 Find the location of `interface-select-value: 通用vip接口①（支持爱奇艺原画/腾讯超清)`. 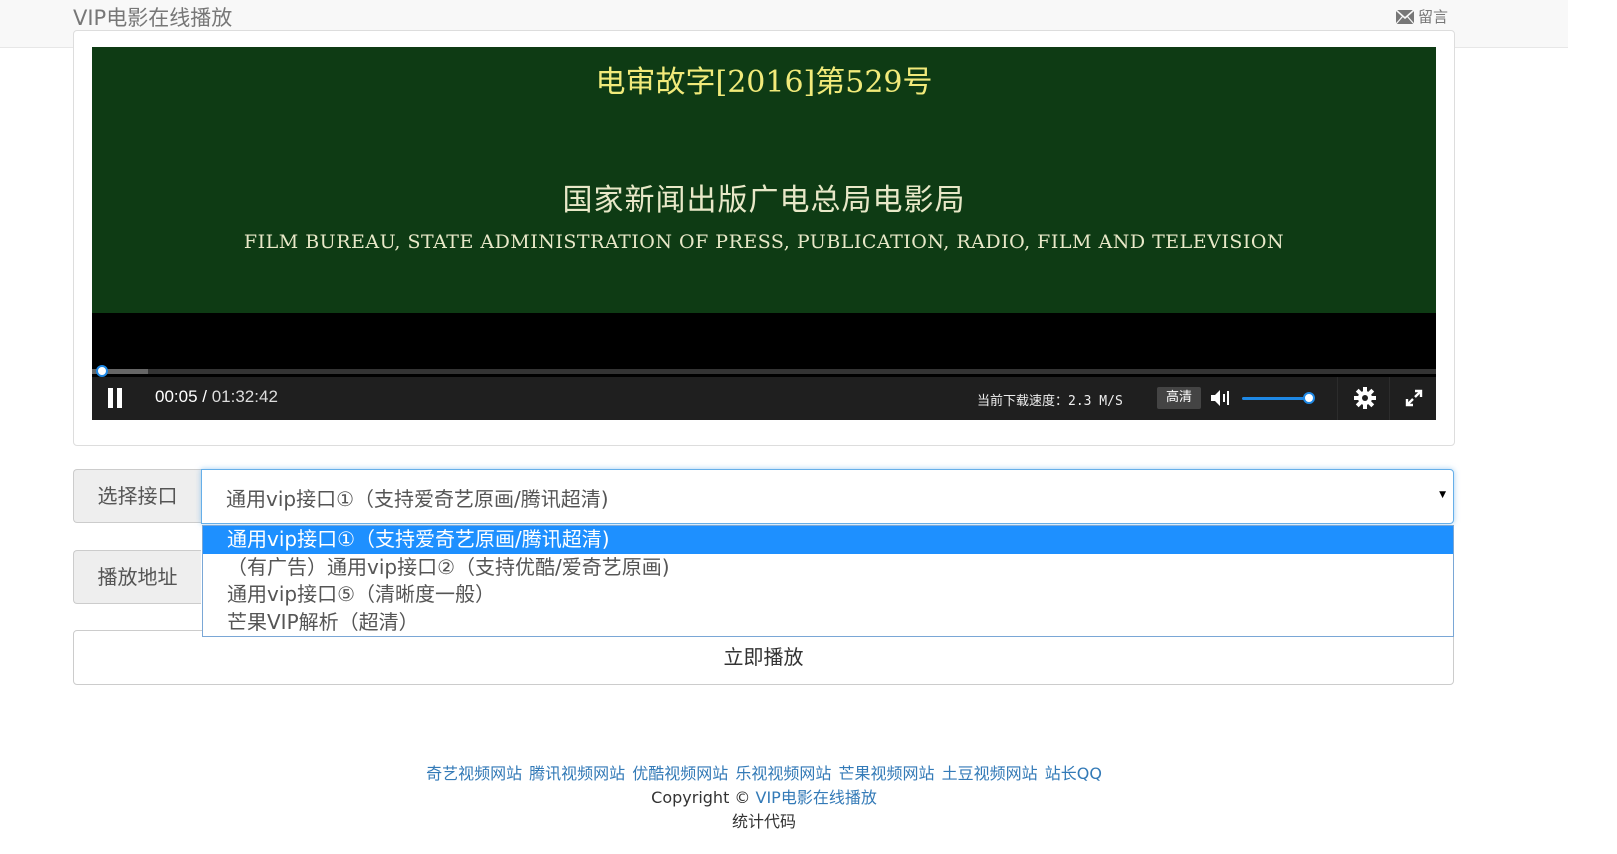

interface-select-value: 通用vip接口①（支持爱奇艺原画/腾讯超清) is located at coordinates (417, 499).